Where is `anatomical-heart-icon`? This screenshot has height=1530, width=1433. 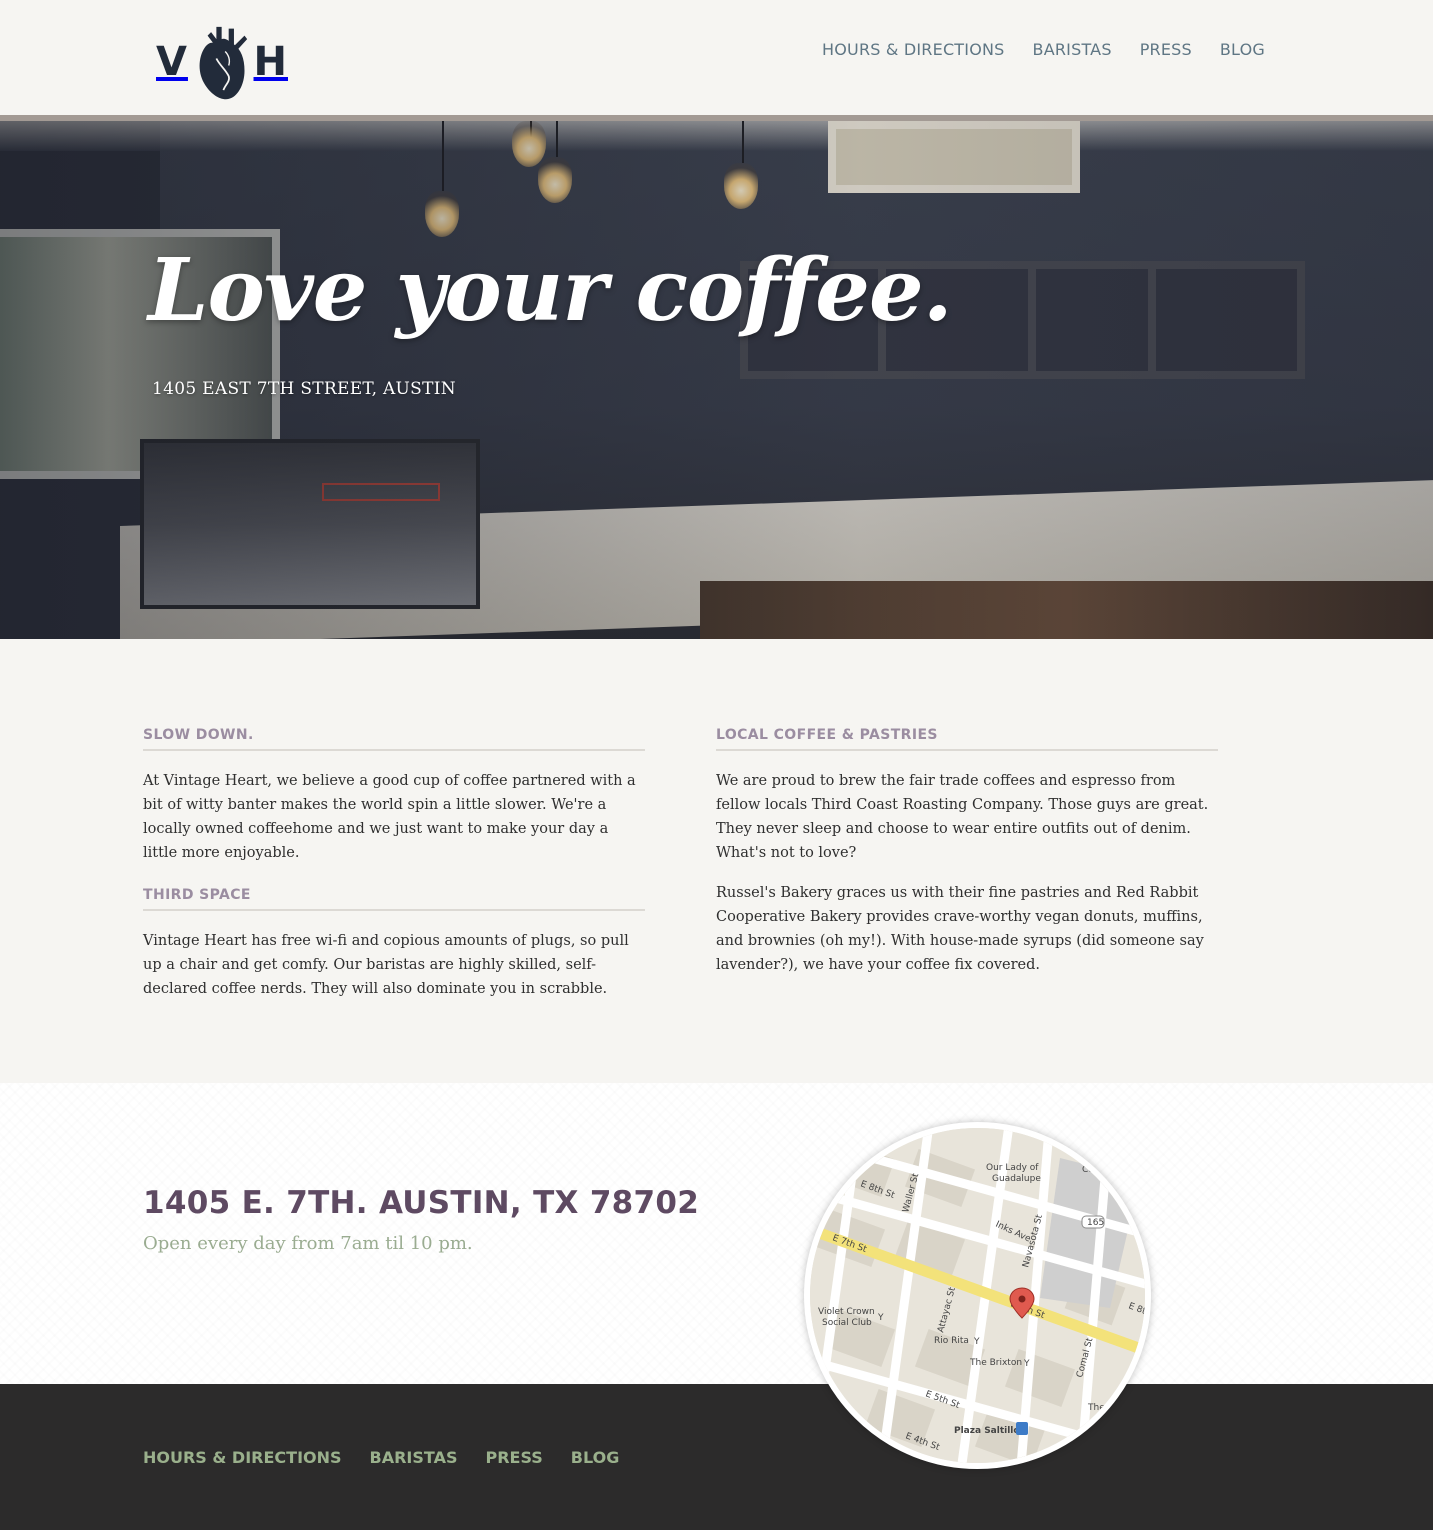 anatomical-heart-icon is located at coordinates (223, 63).